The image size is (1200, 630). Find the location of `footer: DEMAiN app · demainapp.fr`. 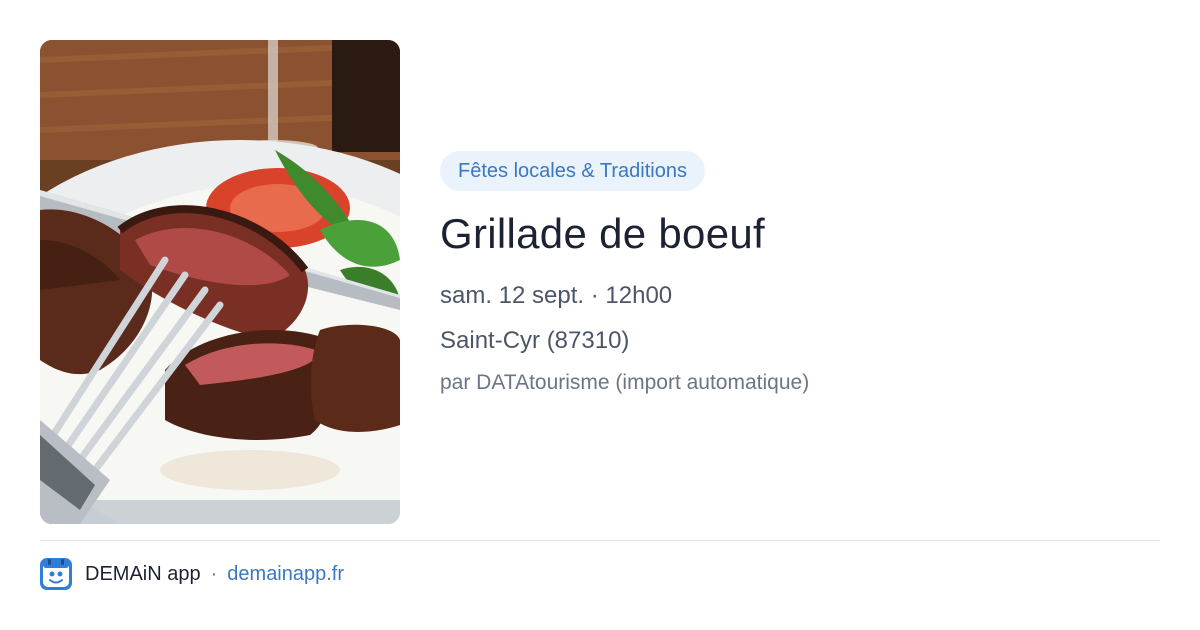

footer: DEMAiN app · demainapp.fr is located at coordinates (192, 574).